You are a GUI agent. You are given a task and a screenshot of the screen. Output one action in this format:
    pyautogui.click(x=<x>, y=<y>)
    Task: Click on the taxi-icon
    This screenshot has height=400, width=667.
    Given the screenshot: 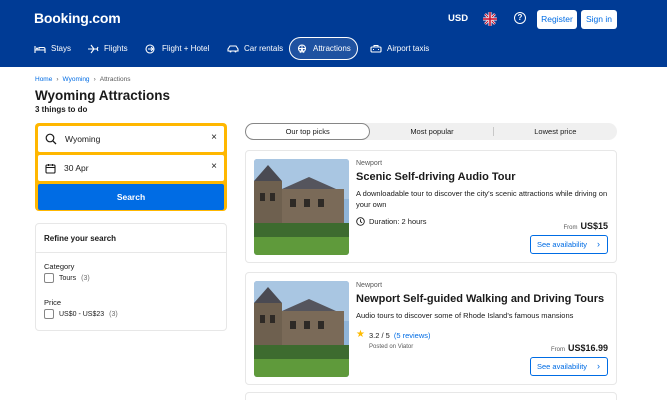 What is the action you would take?
    pyautogui.click(x=376, y=48)
    